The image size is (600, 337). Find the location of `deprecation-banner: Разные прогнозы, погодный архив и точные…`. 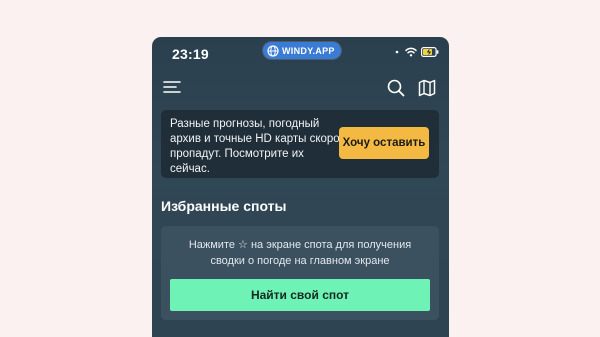

deprecation-banner: Разные прогнозы, погодный архив и точные… is located at coordinates (300, 144).